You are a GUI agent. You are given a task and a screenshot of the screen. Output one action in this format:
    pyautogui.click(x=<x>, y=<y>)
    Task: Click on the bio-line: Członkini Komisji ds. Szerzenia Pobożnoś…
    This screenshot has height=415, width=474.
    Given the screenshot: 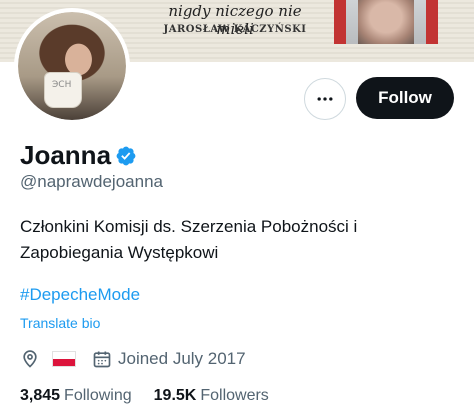 What is the action you would take?
    pyautogui.click(x=189, y=226)
    